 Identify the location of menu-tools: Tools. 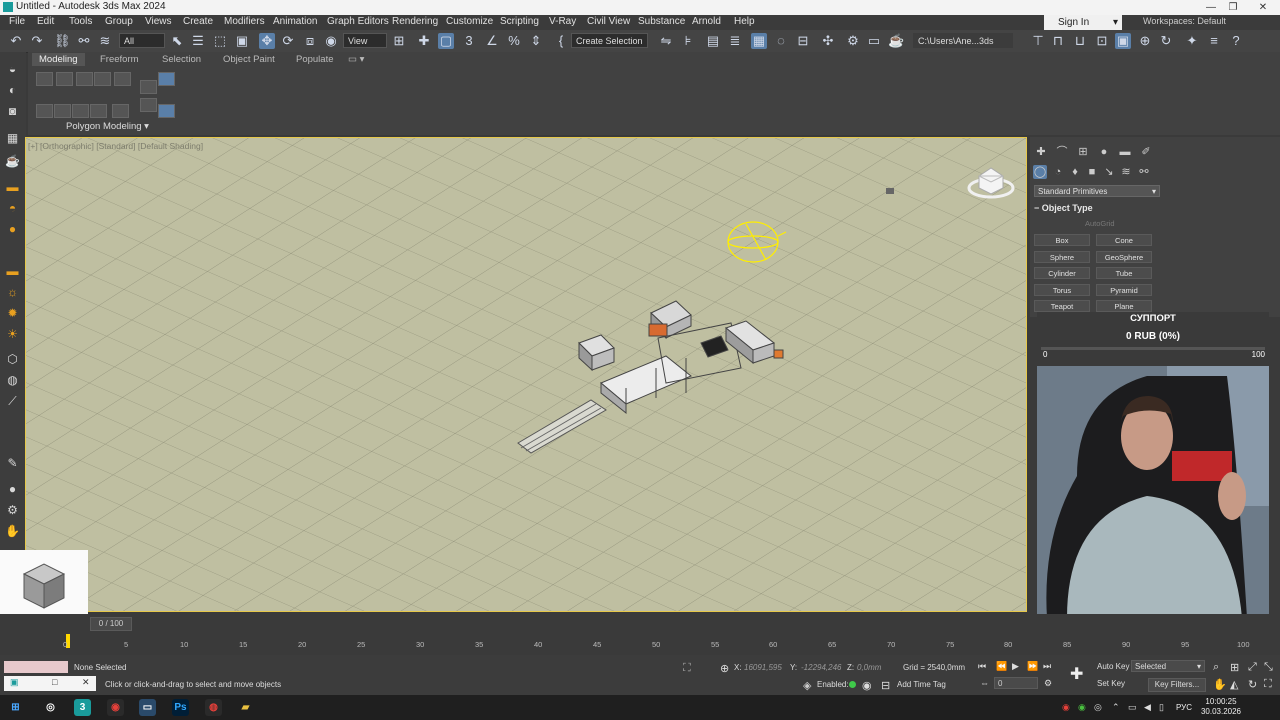
(80, 21).